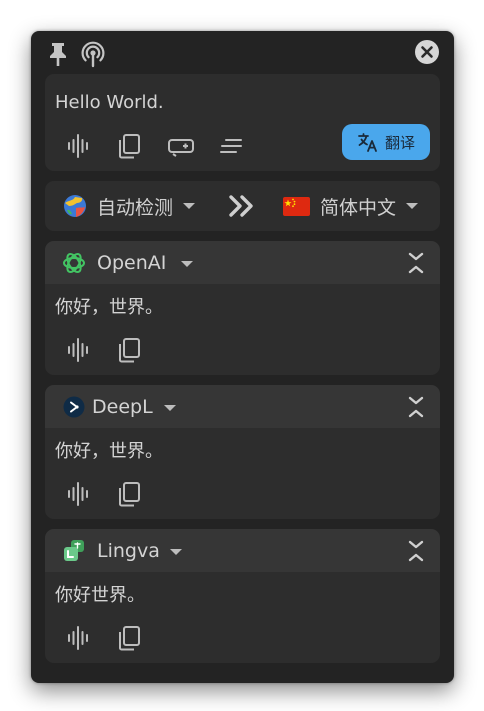 This screenshot has height=711, width=484. I want to click on swap-direction-icon, so click(242, 206).